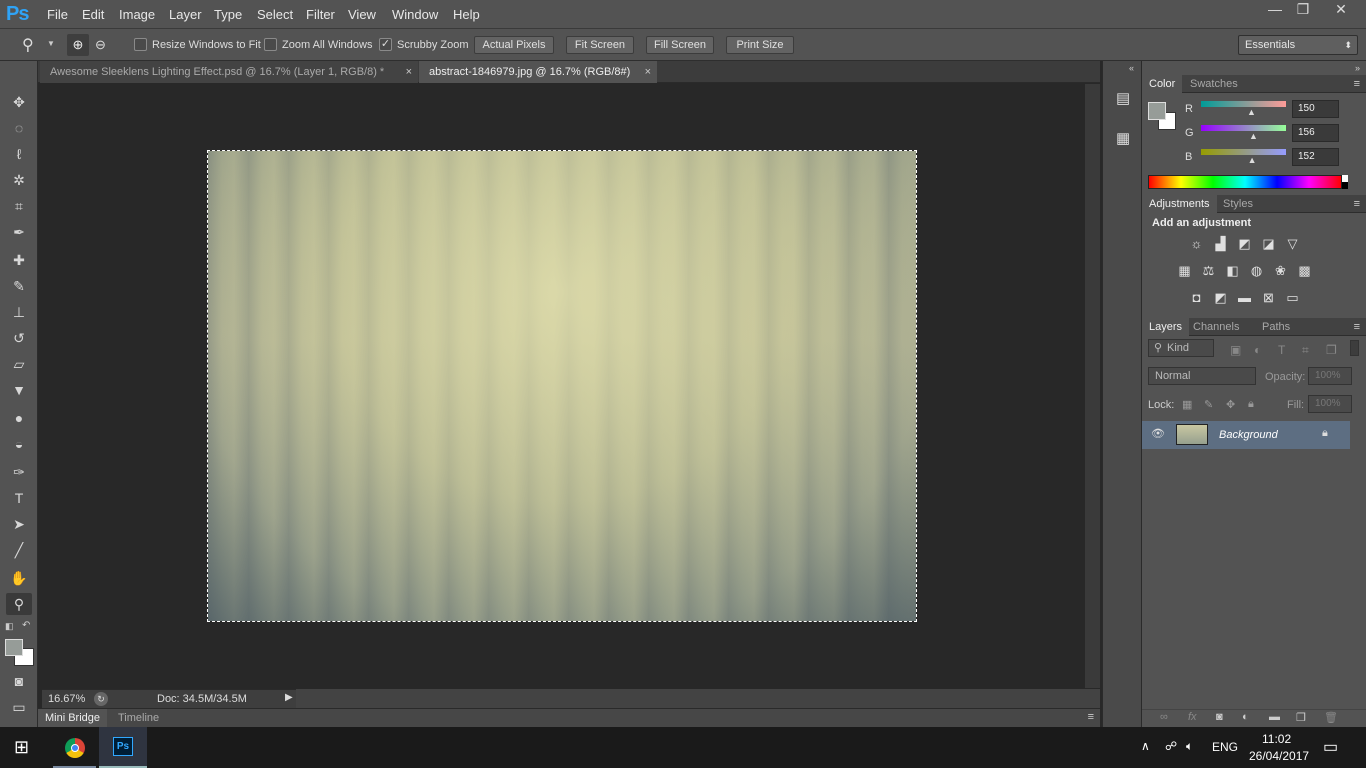 The height and width of the screenshot is (768, 1366). I want to click on new-group-icon: ▬, so click(1274, 717).